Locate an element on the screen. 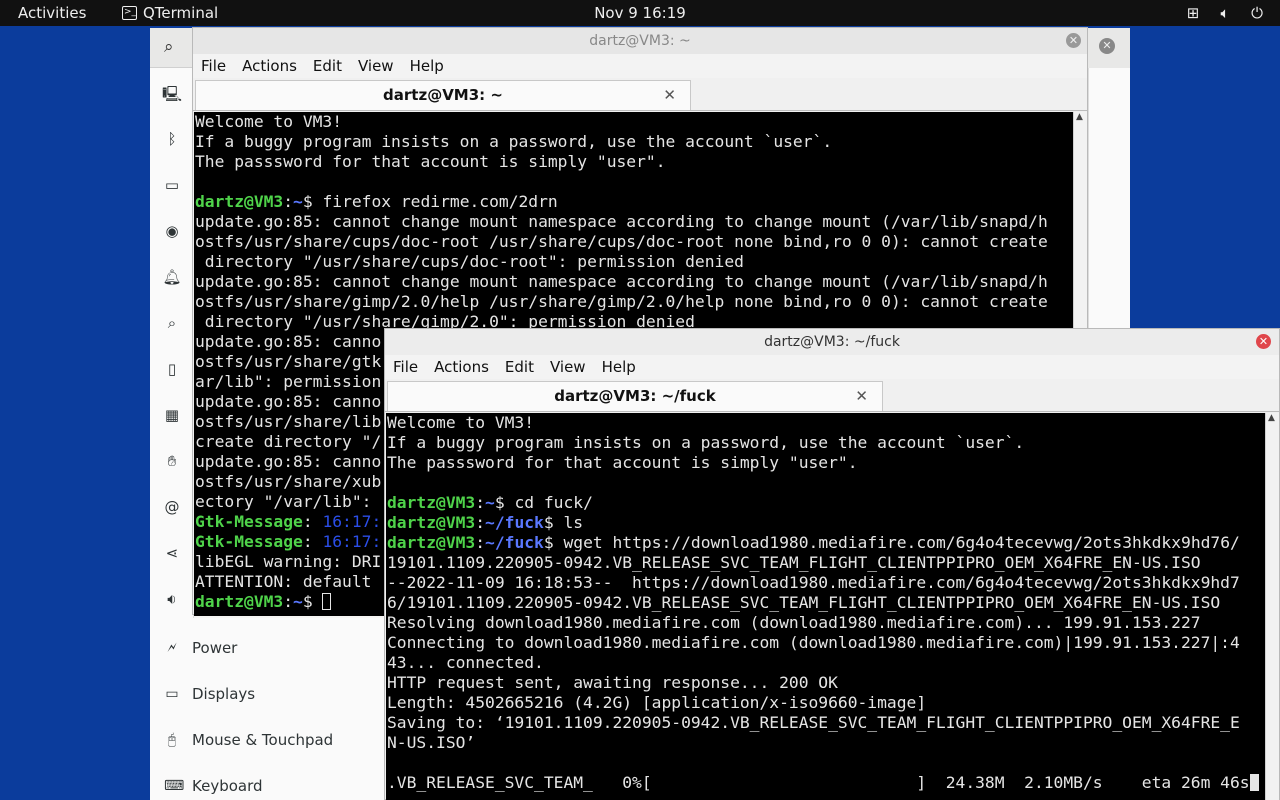  menu-item-label: Keyboard is located at coordinates (227, 786).